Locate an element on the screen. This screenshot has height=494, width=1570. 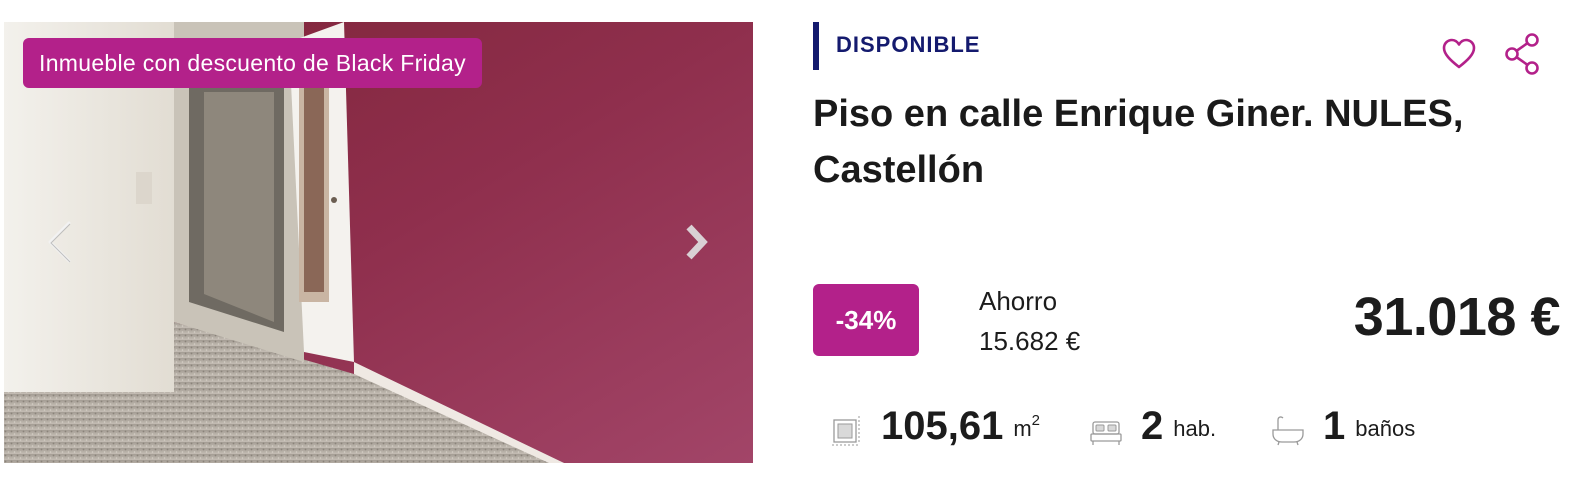
carousel-prev-button is located at coordinates (60, 242).